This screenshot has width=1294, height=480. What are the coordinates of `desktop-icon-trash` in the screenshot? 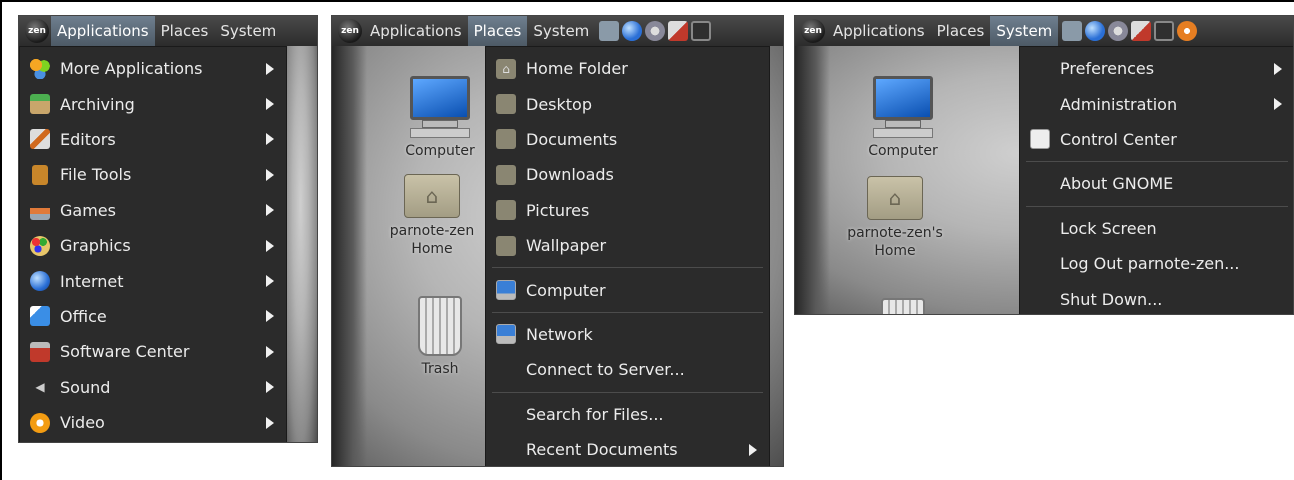 It's located at (903, 306).